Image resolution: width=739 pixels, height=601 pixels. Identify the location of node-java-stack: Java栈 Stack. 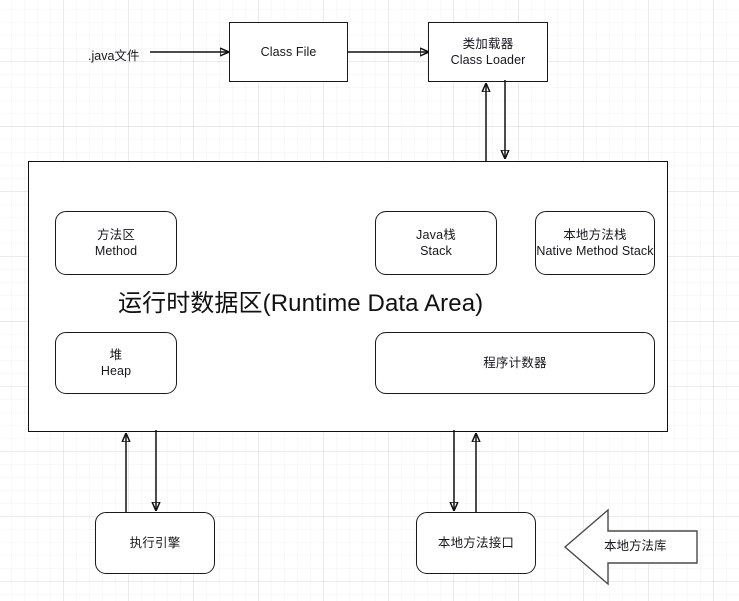
(436, 243).